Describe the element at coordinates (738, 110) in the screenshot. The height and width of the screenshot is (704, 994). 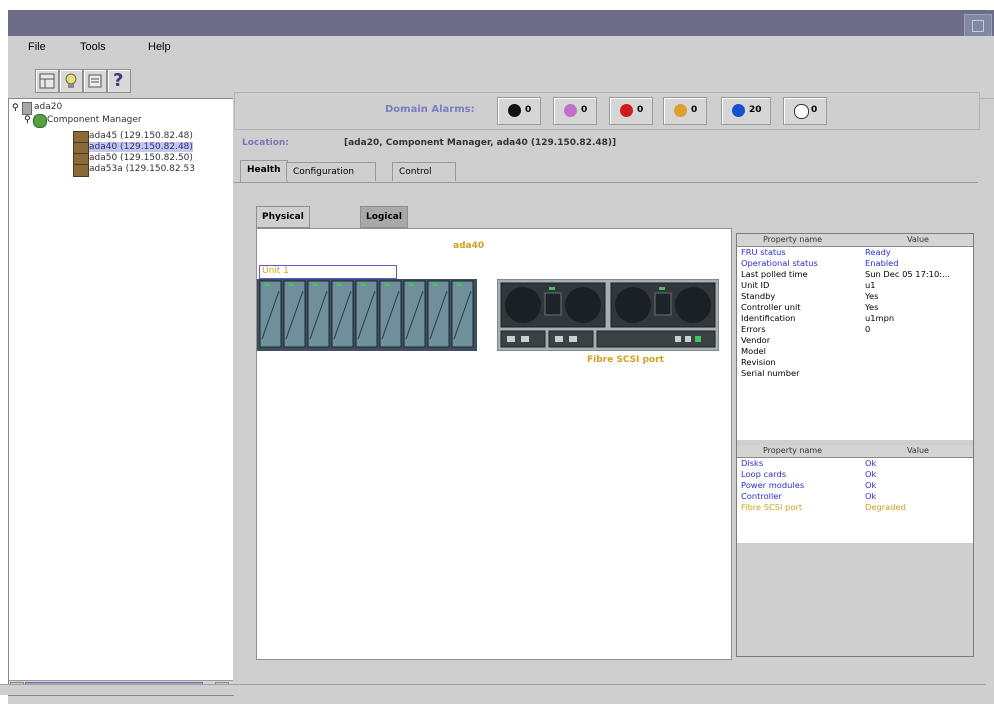
I see `info-alarm-icon` at that location.